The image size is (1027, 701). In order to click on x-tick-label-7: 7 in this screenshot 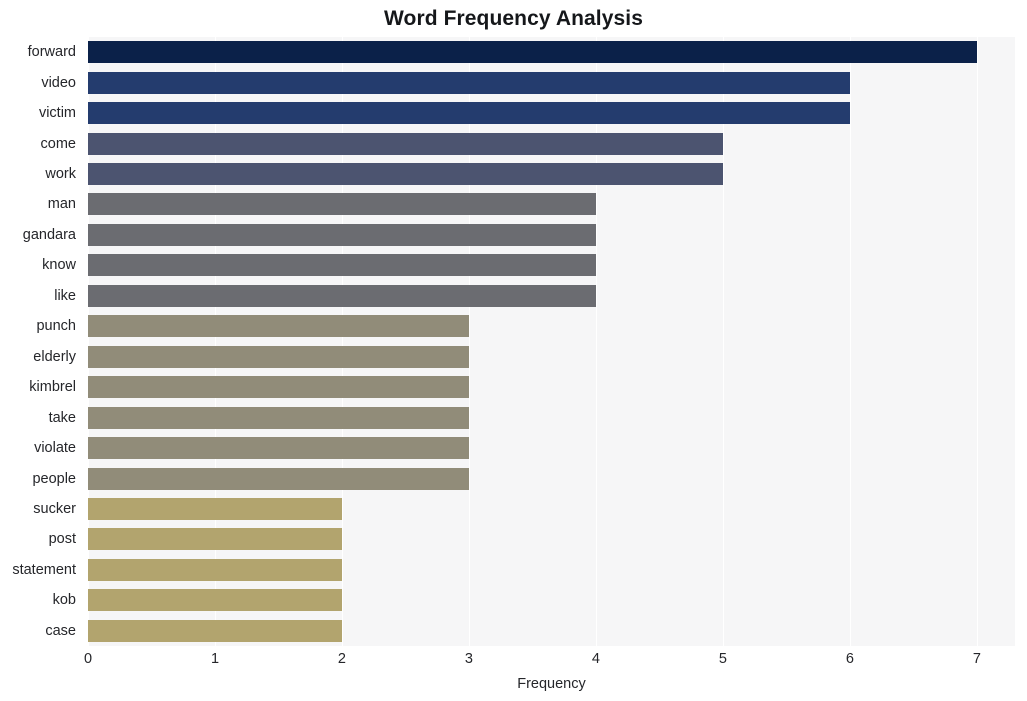, I will do `click(976, 659)`.